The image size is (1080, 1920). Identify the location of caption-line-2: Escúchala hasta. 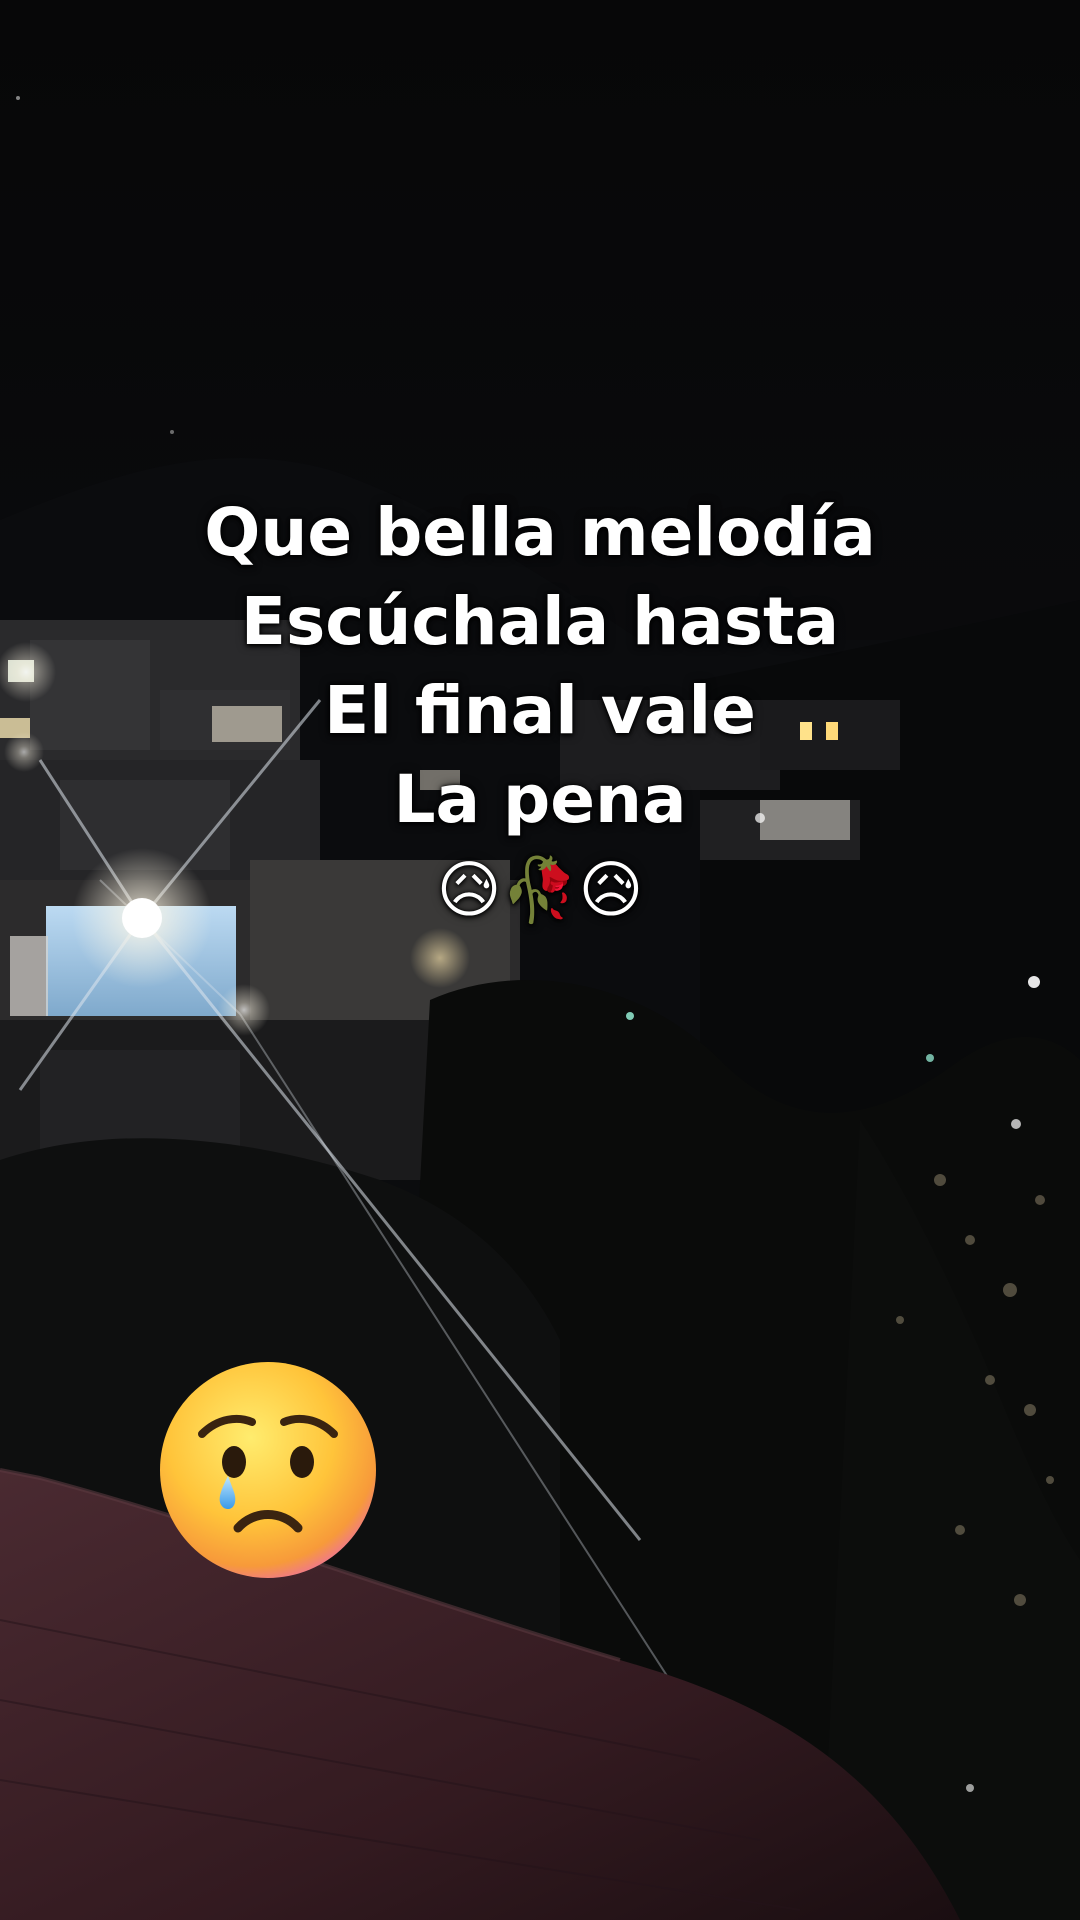
(540, 621).